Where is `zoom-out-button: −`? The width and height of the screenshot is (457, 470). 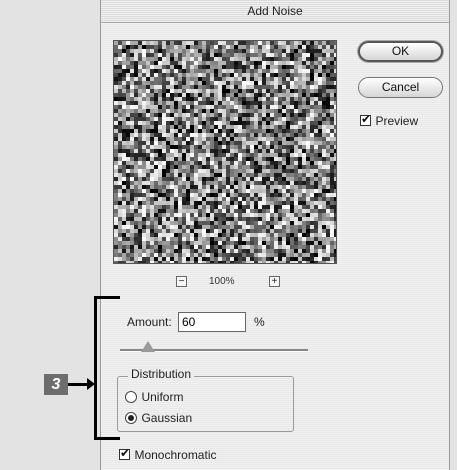
zoom-out-button: − is located at coordinates (181, 281).